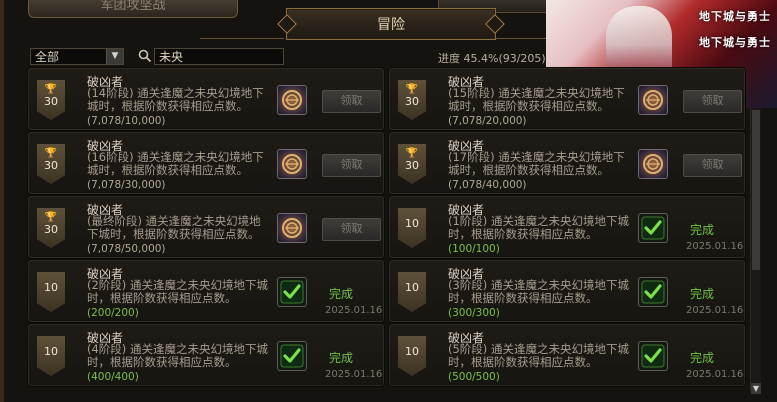  What do you see at coordinates (756, 190) in the screenshot?
I see `scrollbar-thumb` at bounding box center [756, 190].